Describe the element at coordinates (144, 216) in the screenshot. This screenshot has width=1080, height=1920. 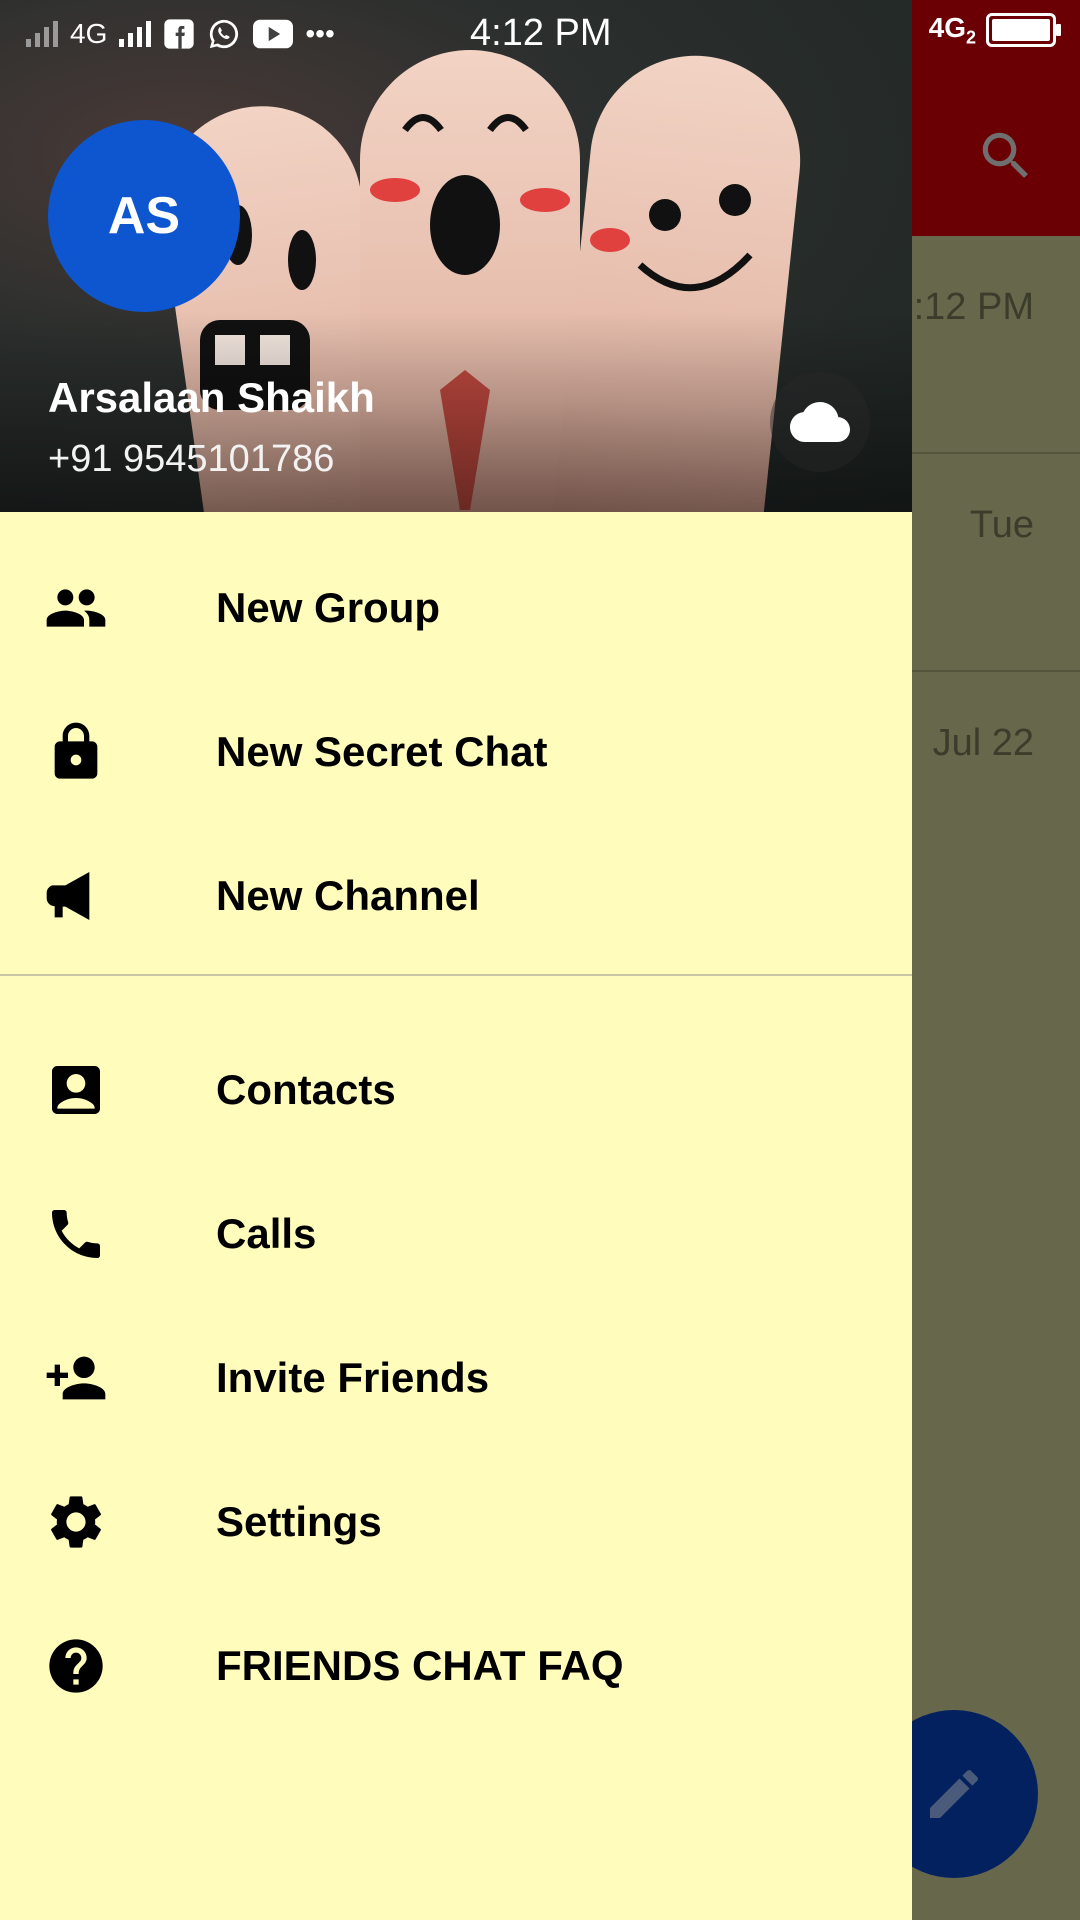
I see `avatar: AS` at that location.